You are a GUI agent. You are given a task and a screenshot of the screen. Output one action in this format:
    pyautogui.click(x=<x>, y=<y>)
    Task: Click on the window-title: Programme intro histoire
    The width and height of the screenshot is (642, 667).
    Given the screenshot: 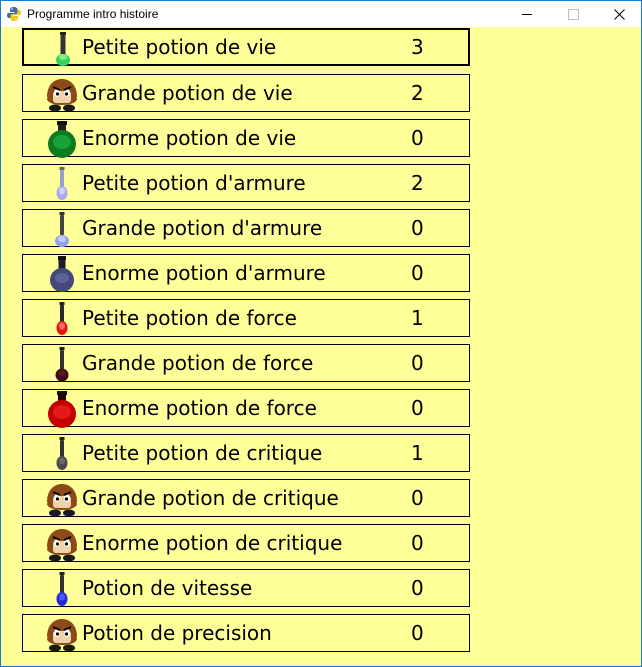 What is the action you would take?
    pyautogui.click(x=93, y=14)
    